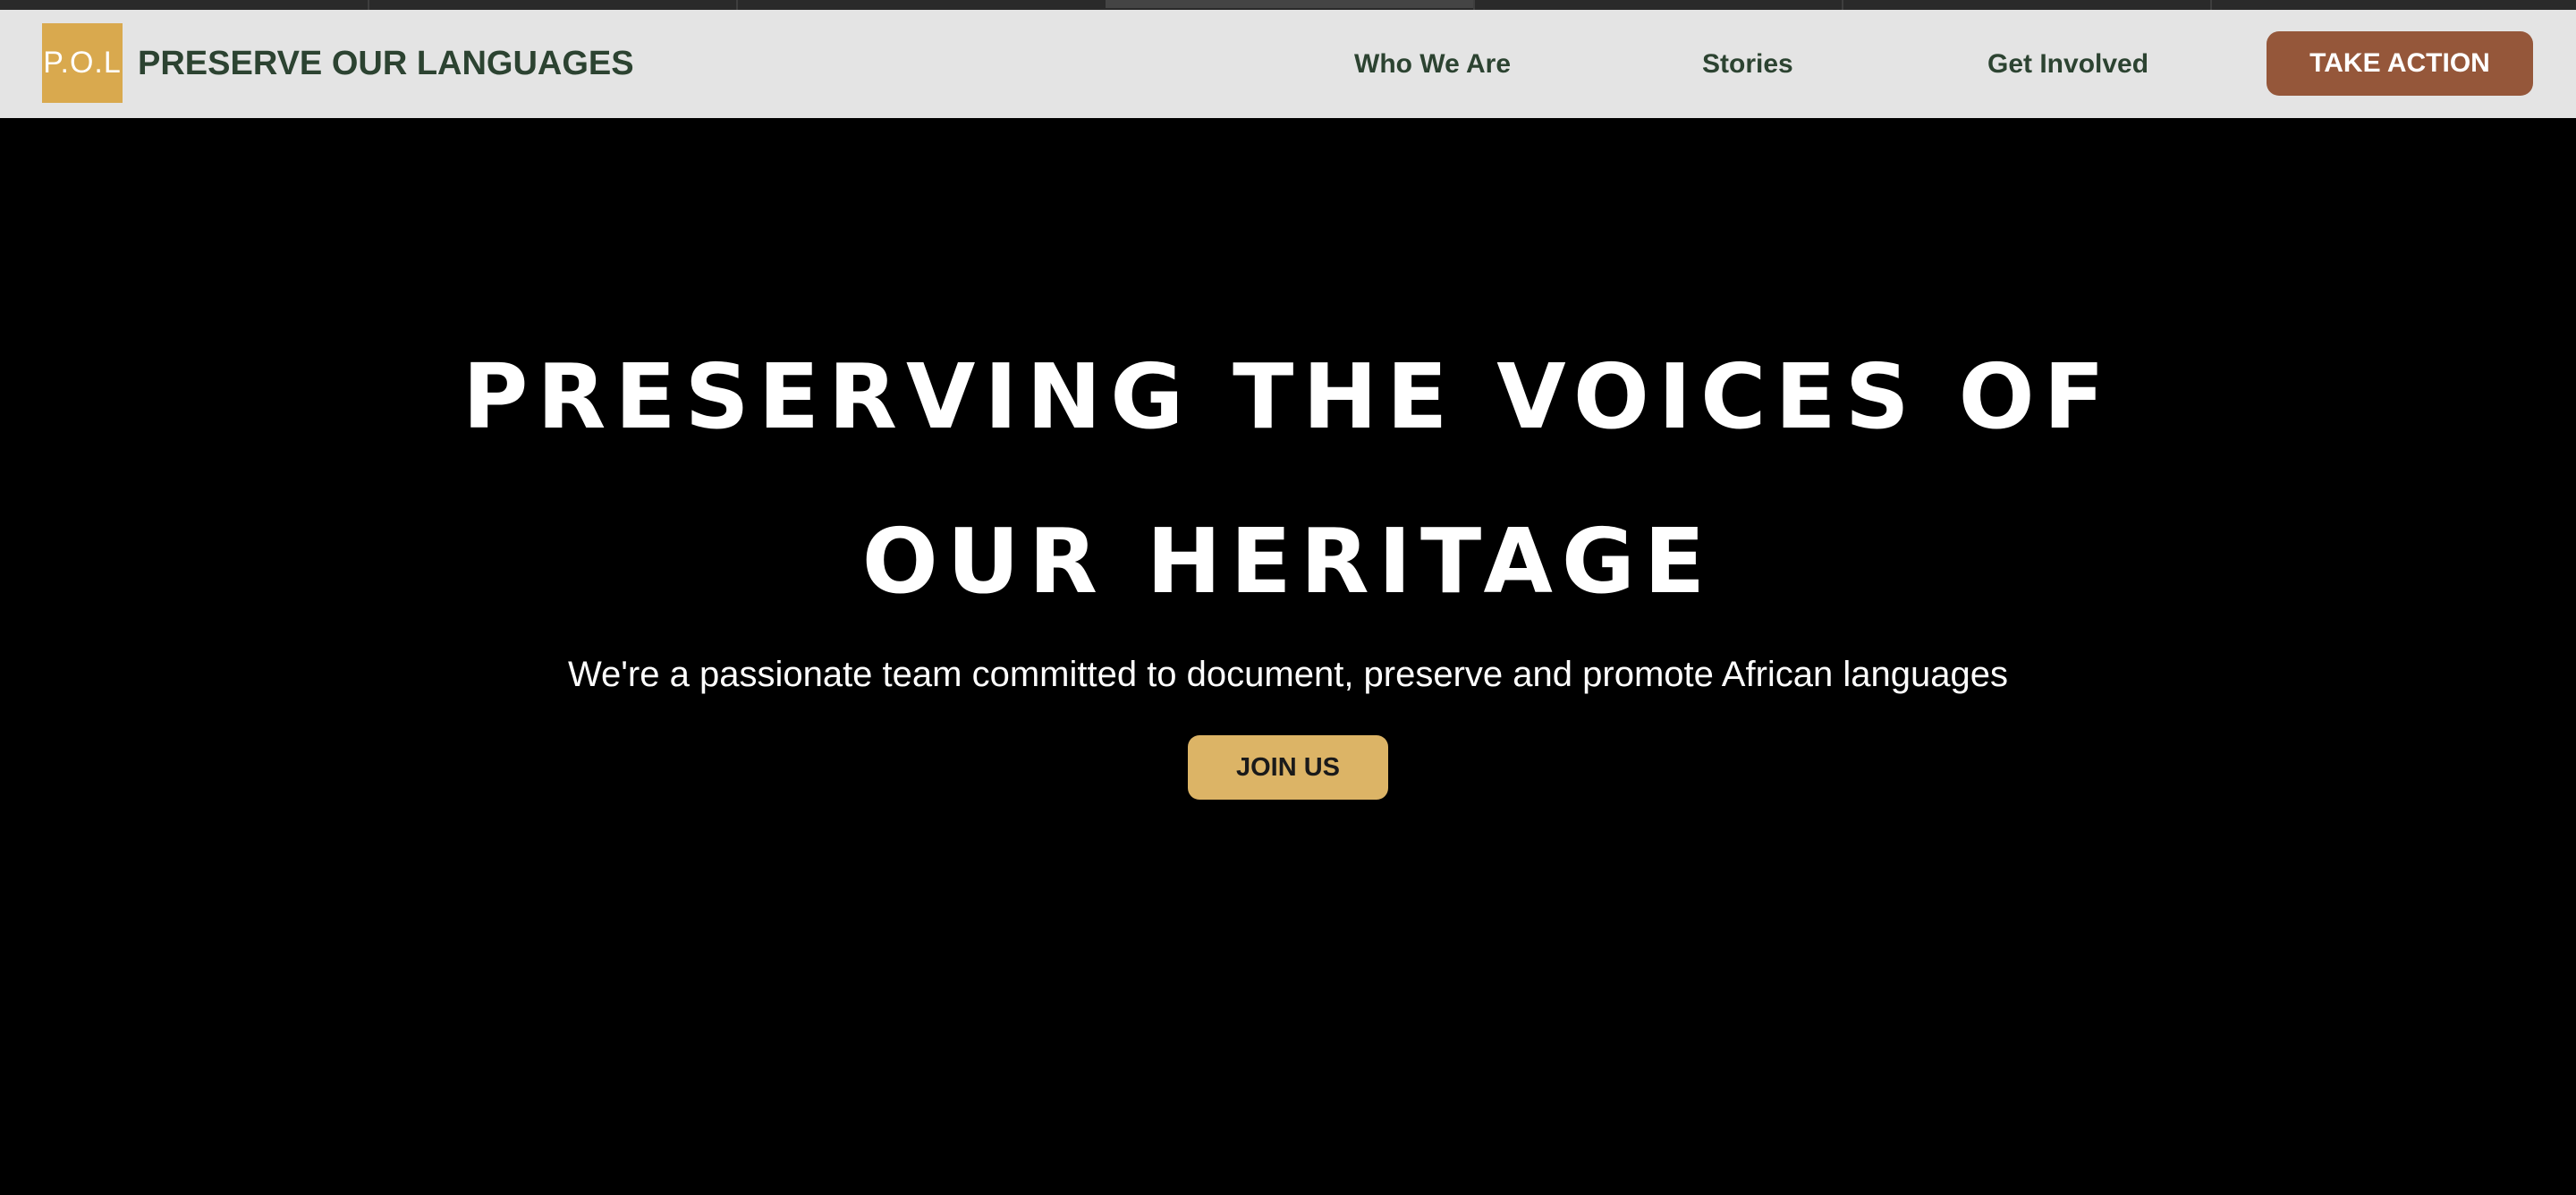 The height and width of the screenshot is (1195, 2576). I want to click on site-title: PRESERVE OUR LANGUAGES, so click(386, 64).